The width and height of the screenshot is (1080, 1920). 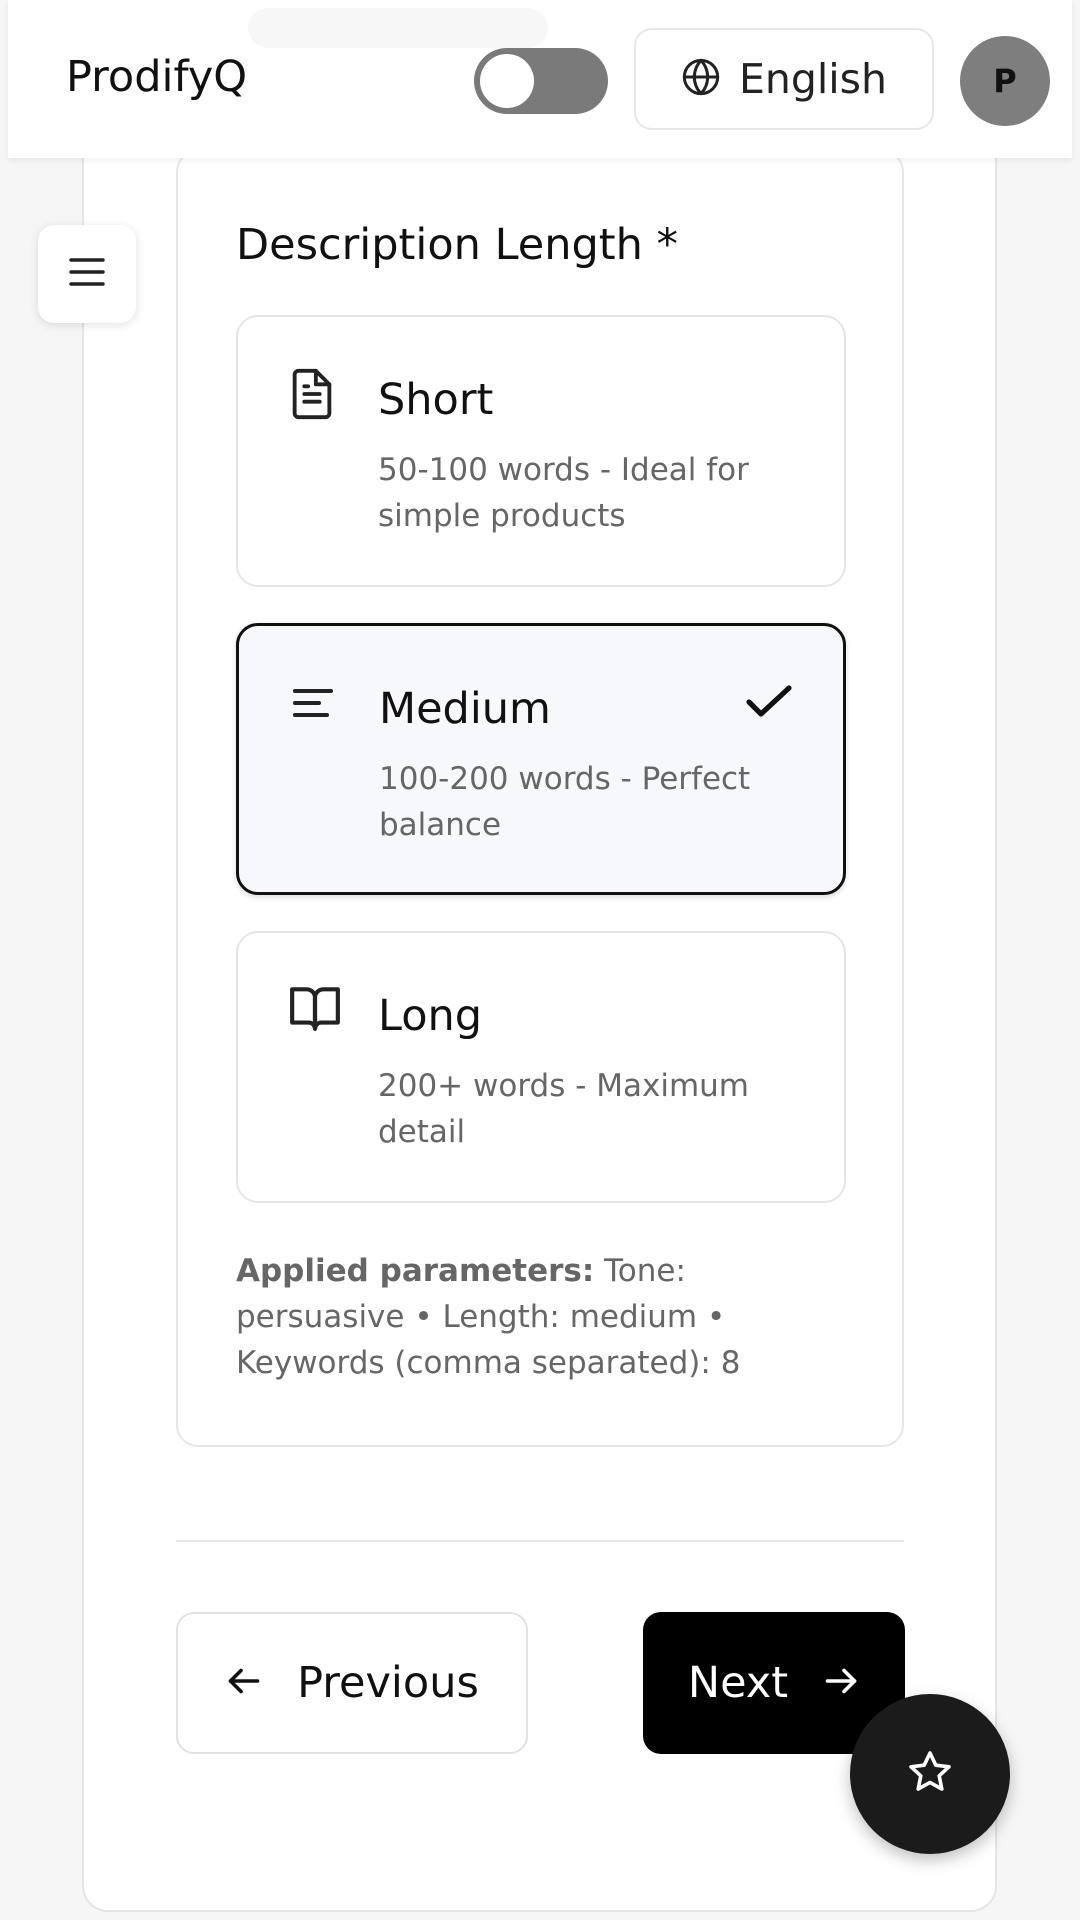 I want to click on app-title: ProdifyQ, so click(x=156, y=77).